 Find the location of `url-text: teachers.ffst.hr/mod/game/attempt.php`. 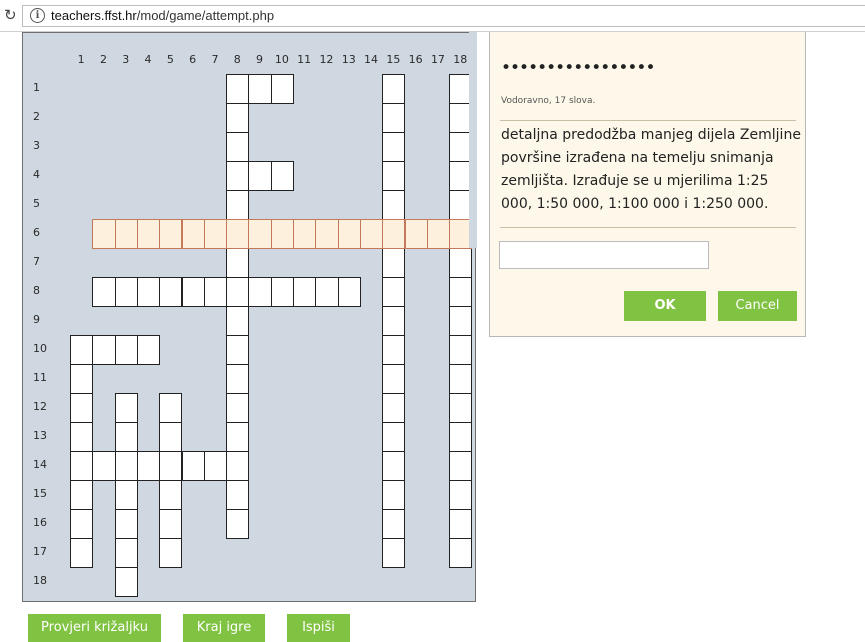

url-text: teachers.ffst.hr/mod/game/attempt.php is located at coordinates (162, 15).